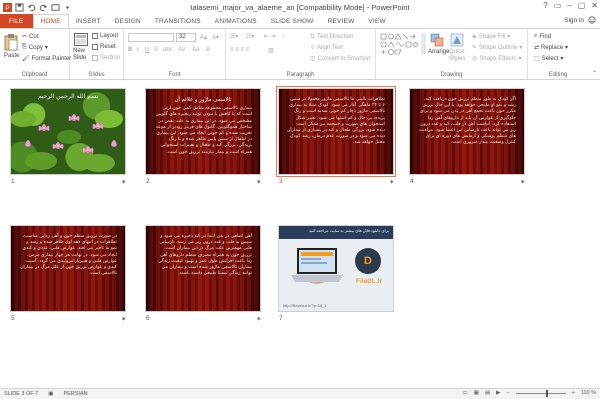  I want to click on new-slide-icon, so click(81, 39).